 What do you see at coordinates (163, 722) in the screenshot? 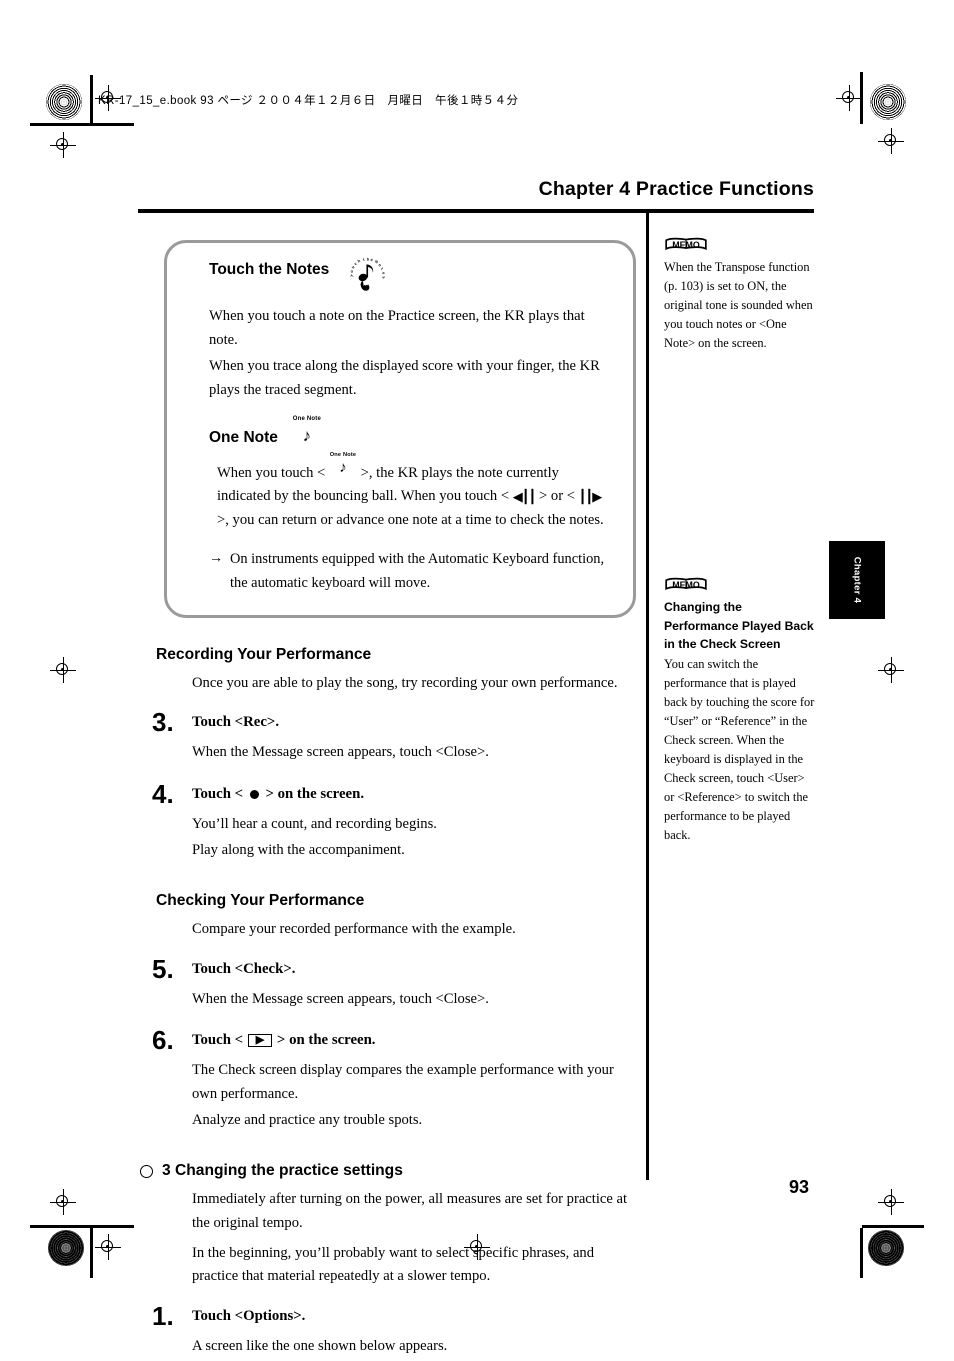
I see `step-3-number: 3.` at bounding box center [163, 722].